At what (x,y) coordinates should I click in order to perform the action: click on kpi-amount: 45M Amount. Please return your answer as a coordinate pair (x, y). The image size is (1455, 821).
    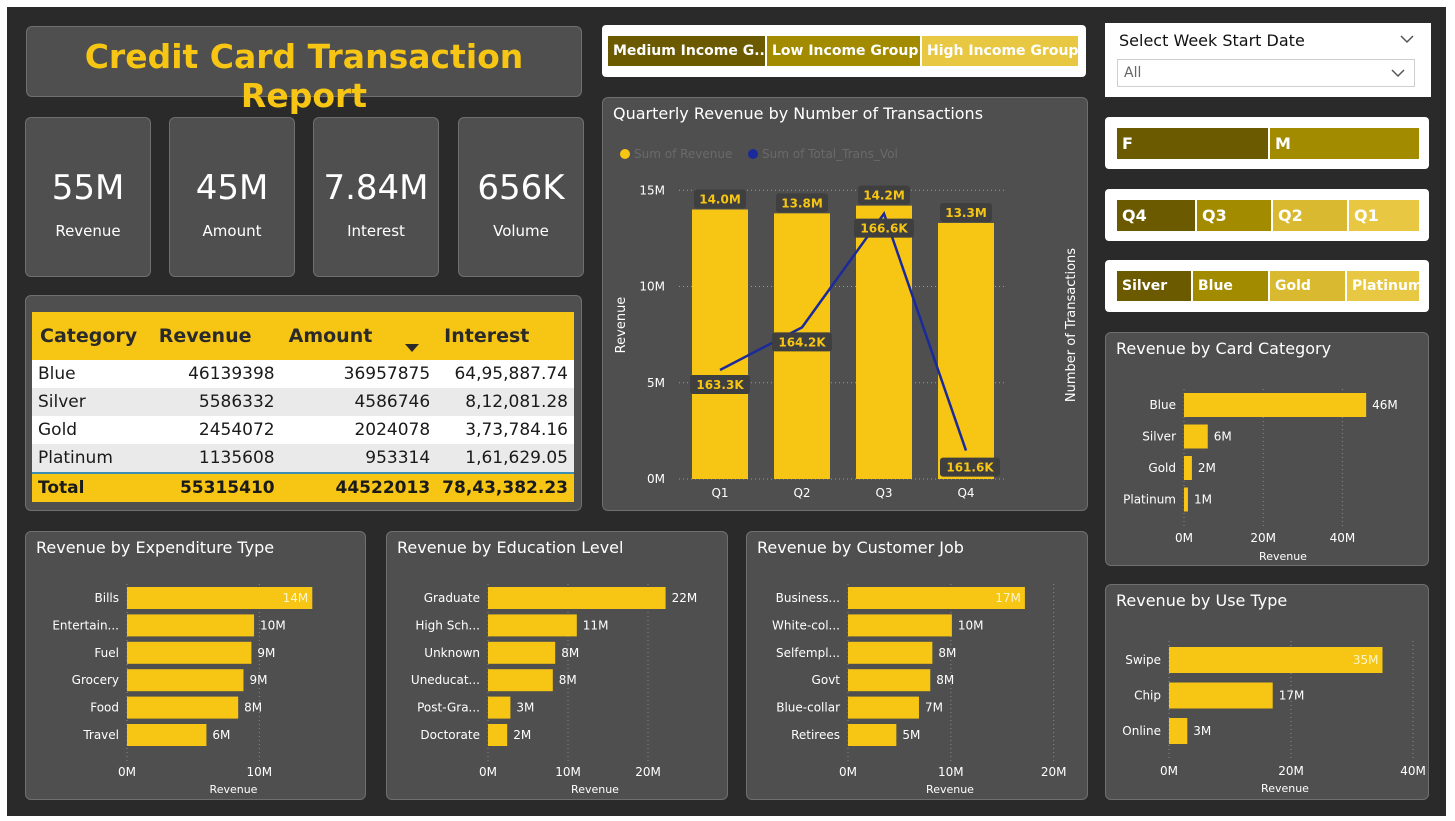
    Looking at the image, I should click on (232, 197).